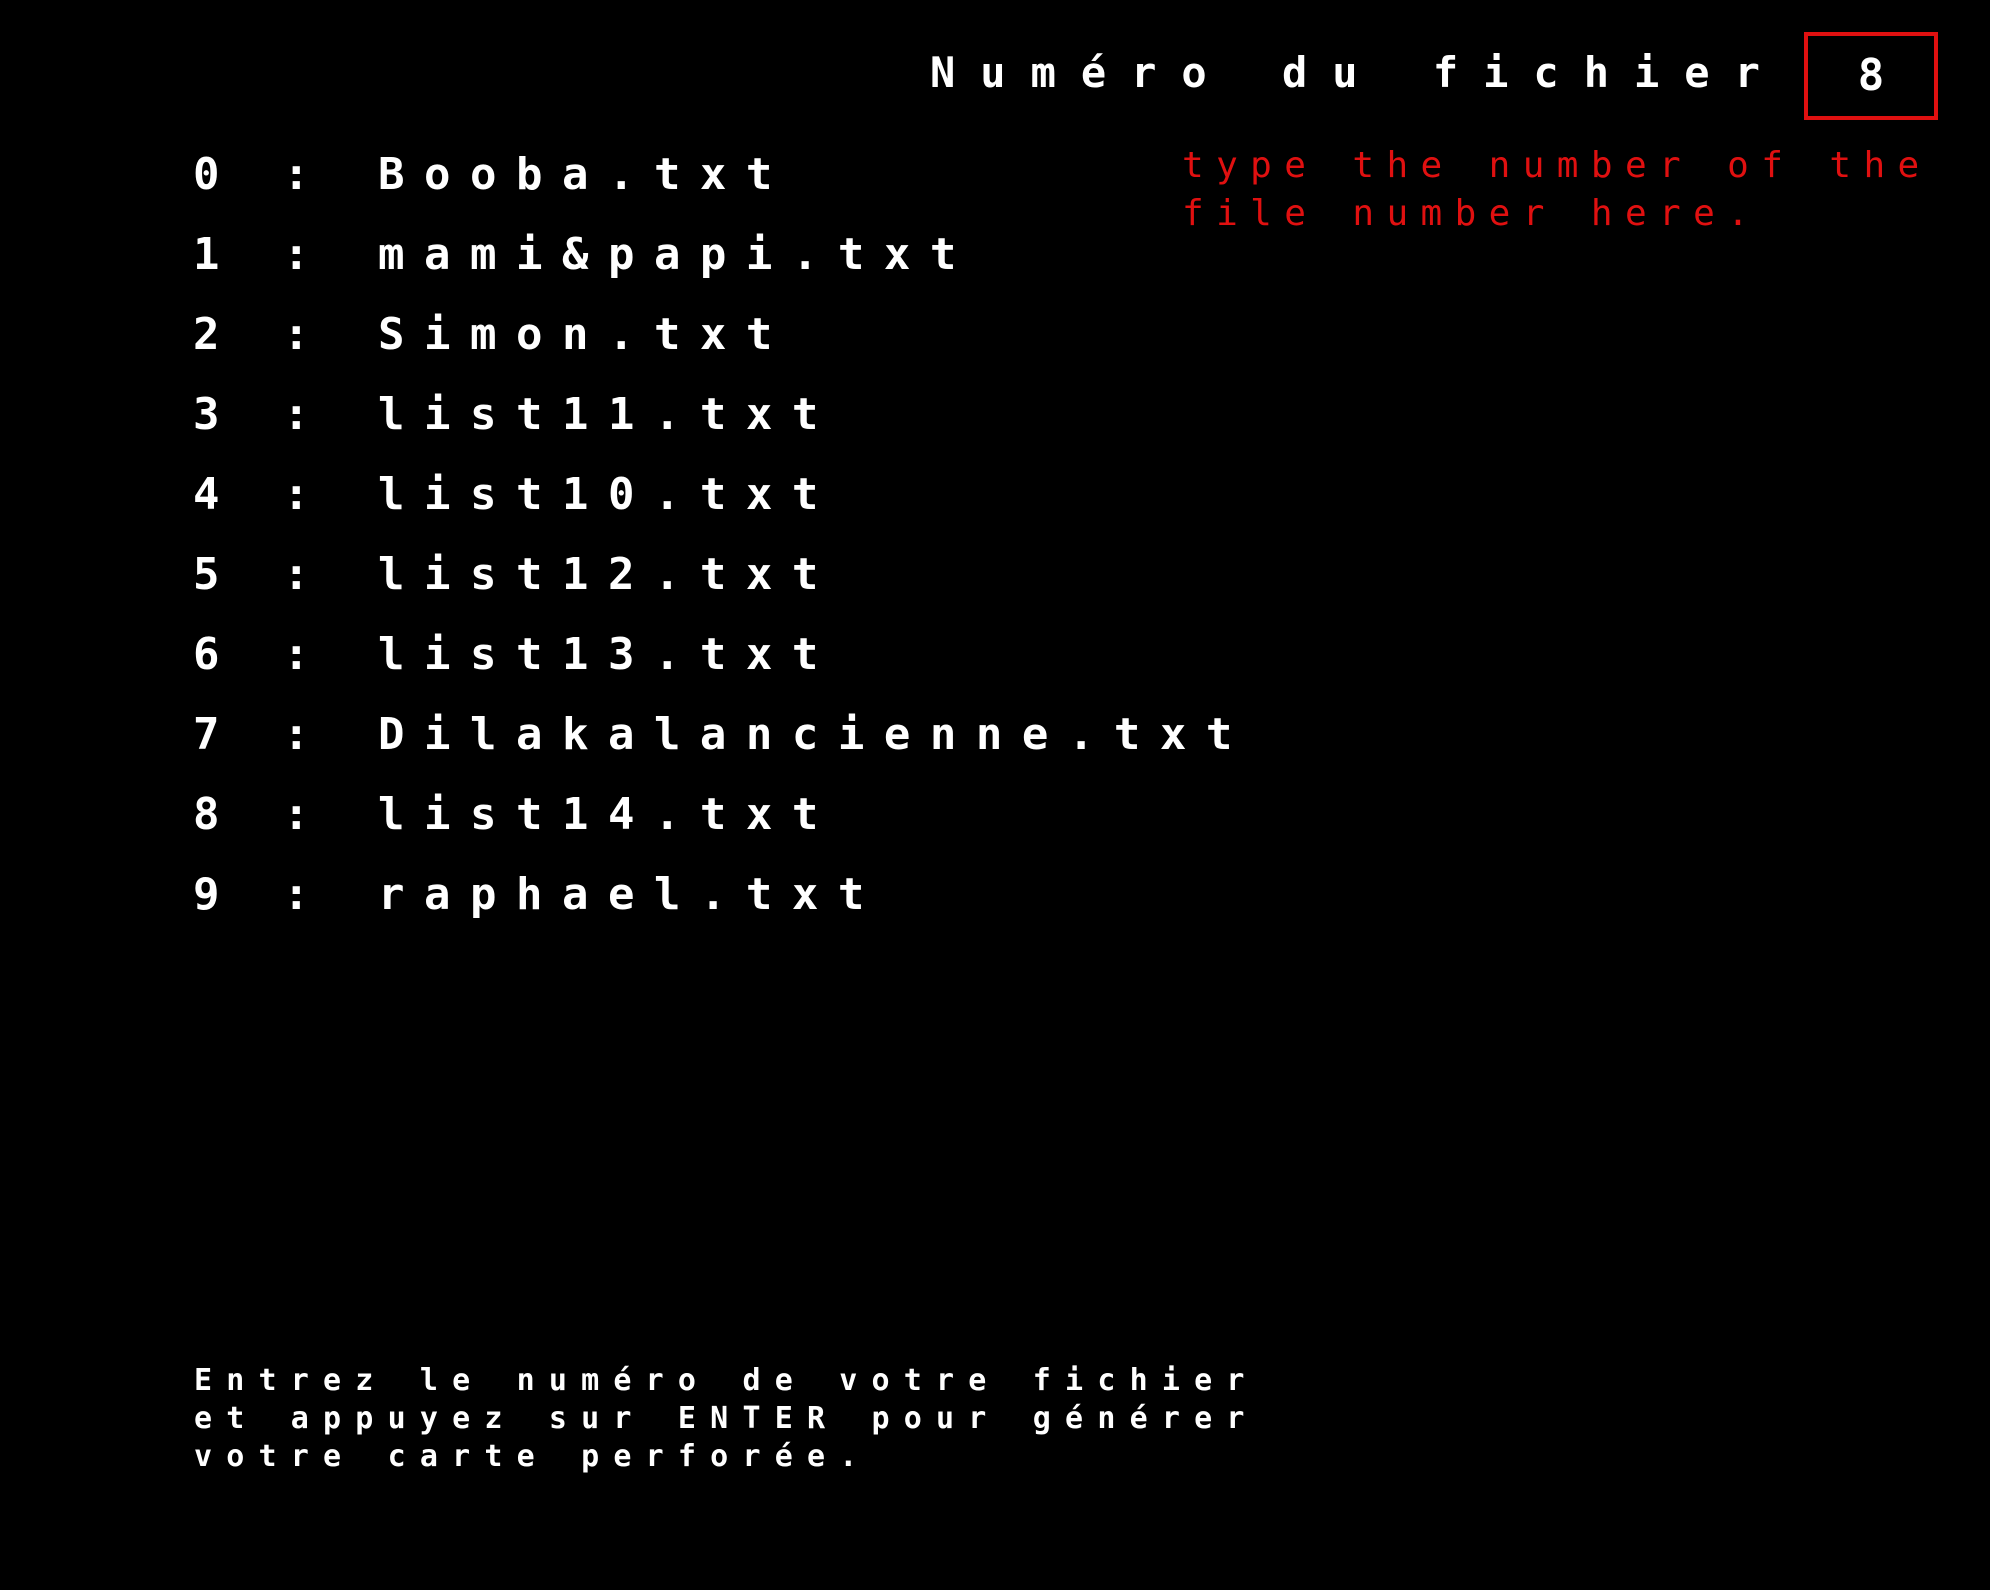  I want to click on file-name: raphael.txt, so click(631, 894).